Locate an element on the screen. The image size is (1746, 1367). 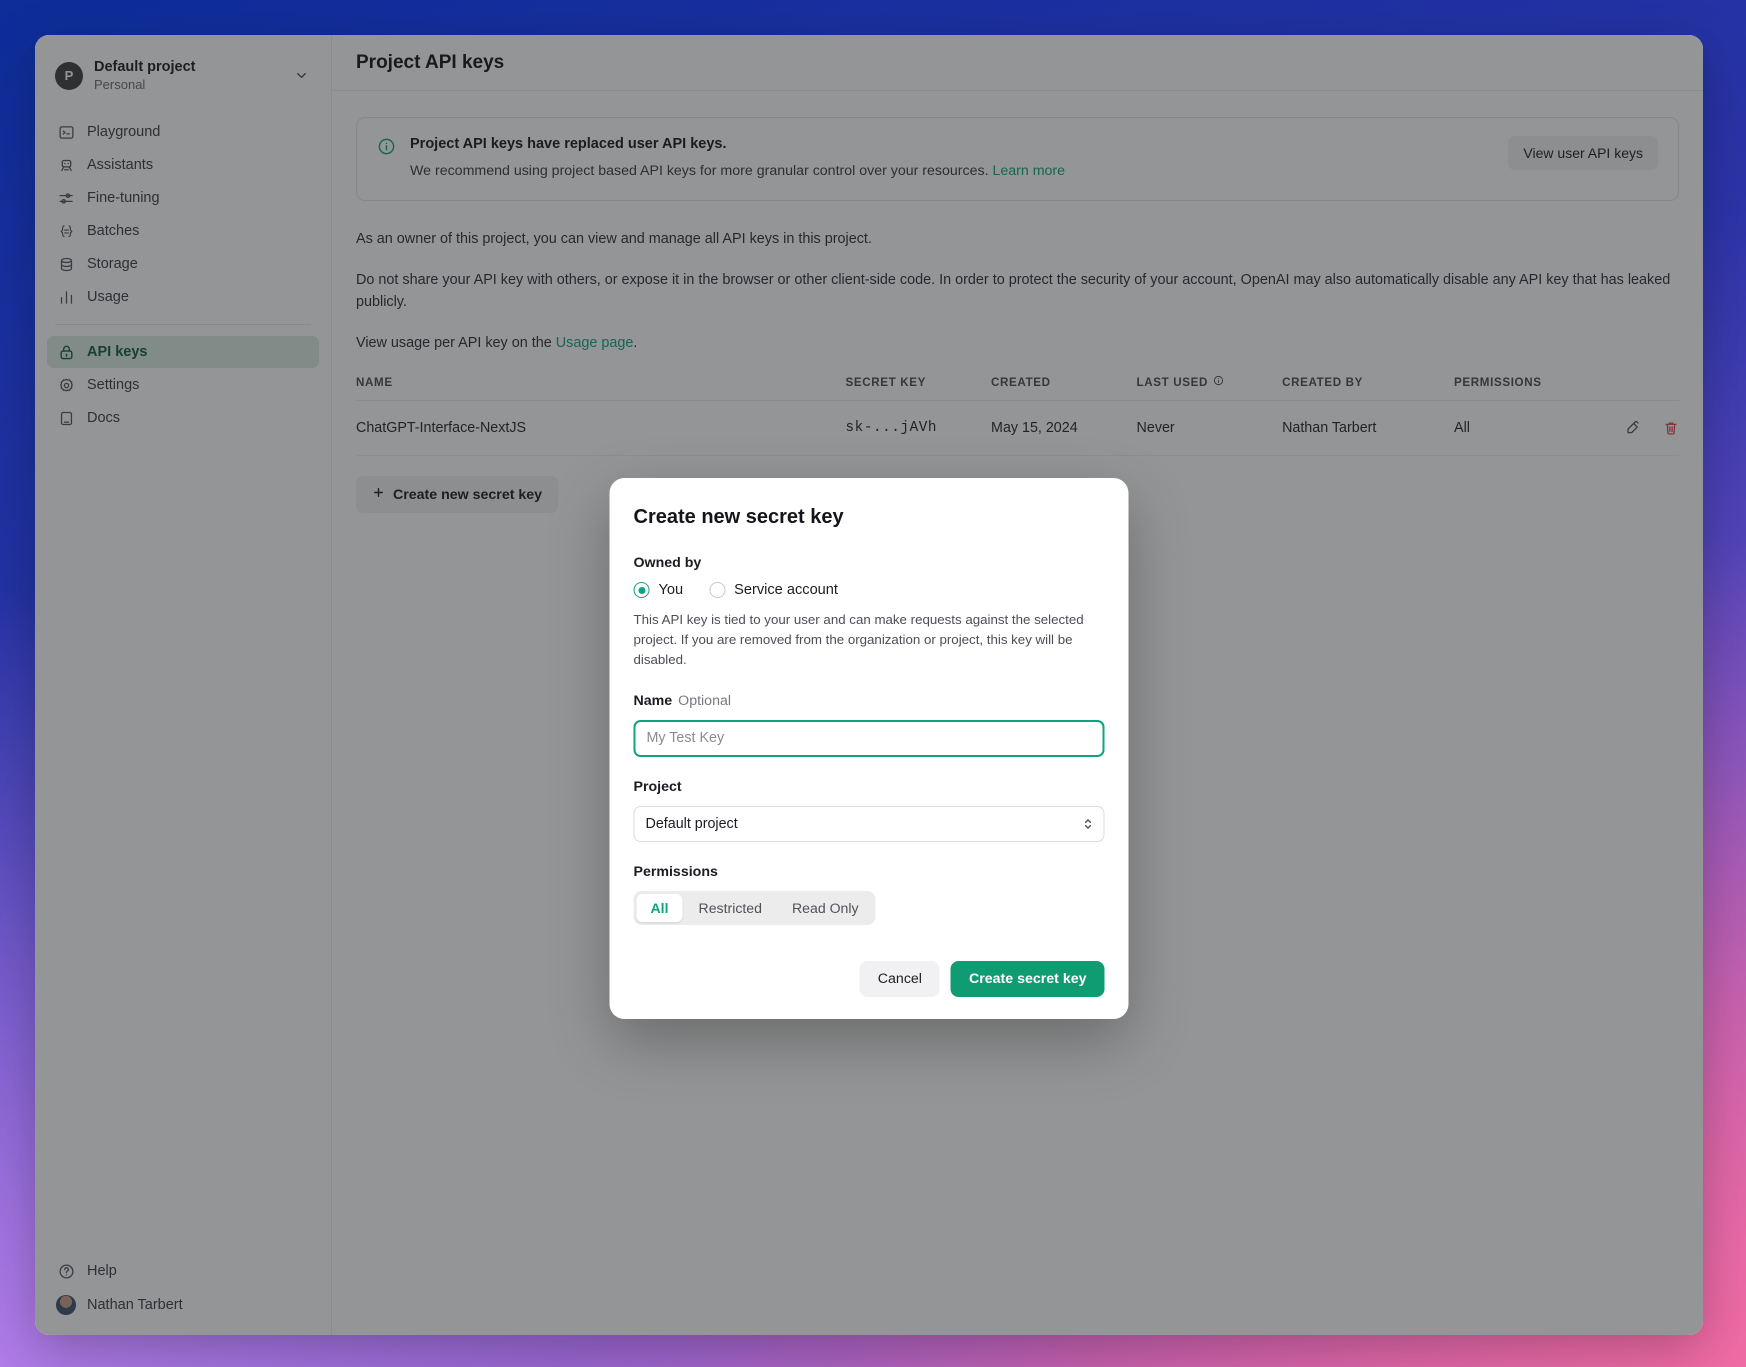
radio-option-you: You is located at coordinates (658, 590).